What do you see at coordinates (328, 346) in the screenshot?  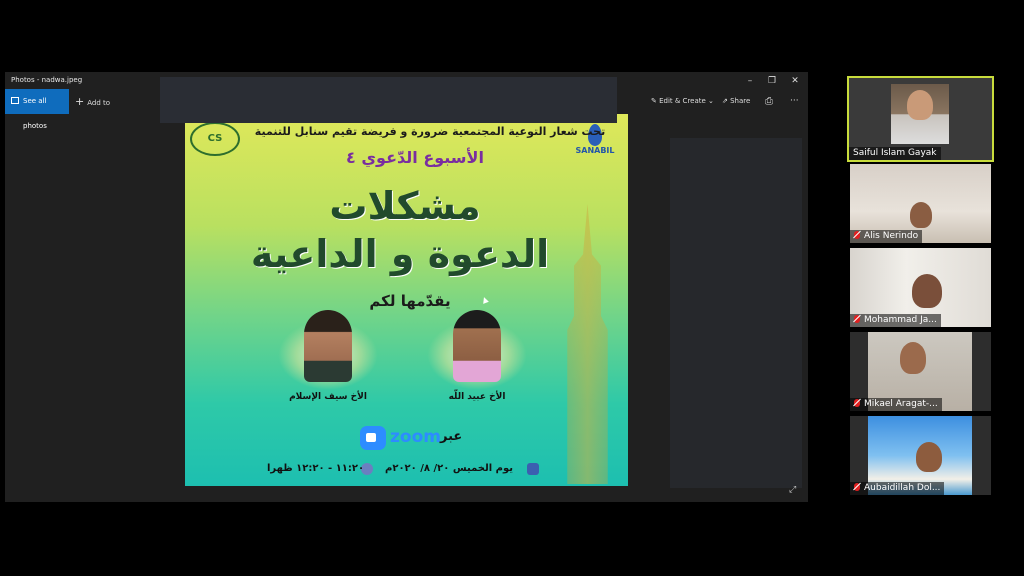 I see `speaker-1-photo` at bounding box center [328, 346].